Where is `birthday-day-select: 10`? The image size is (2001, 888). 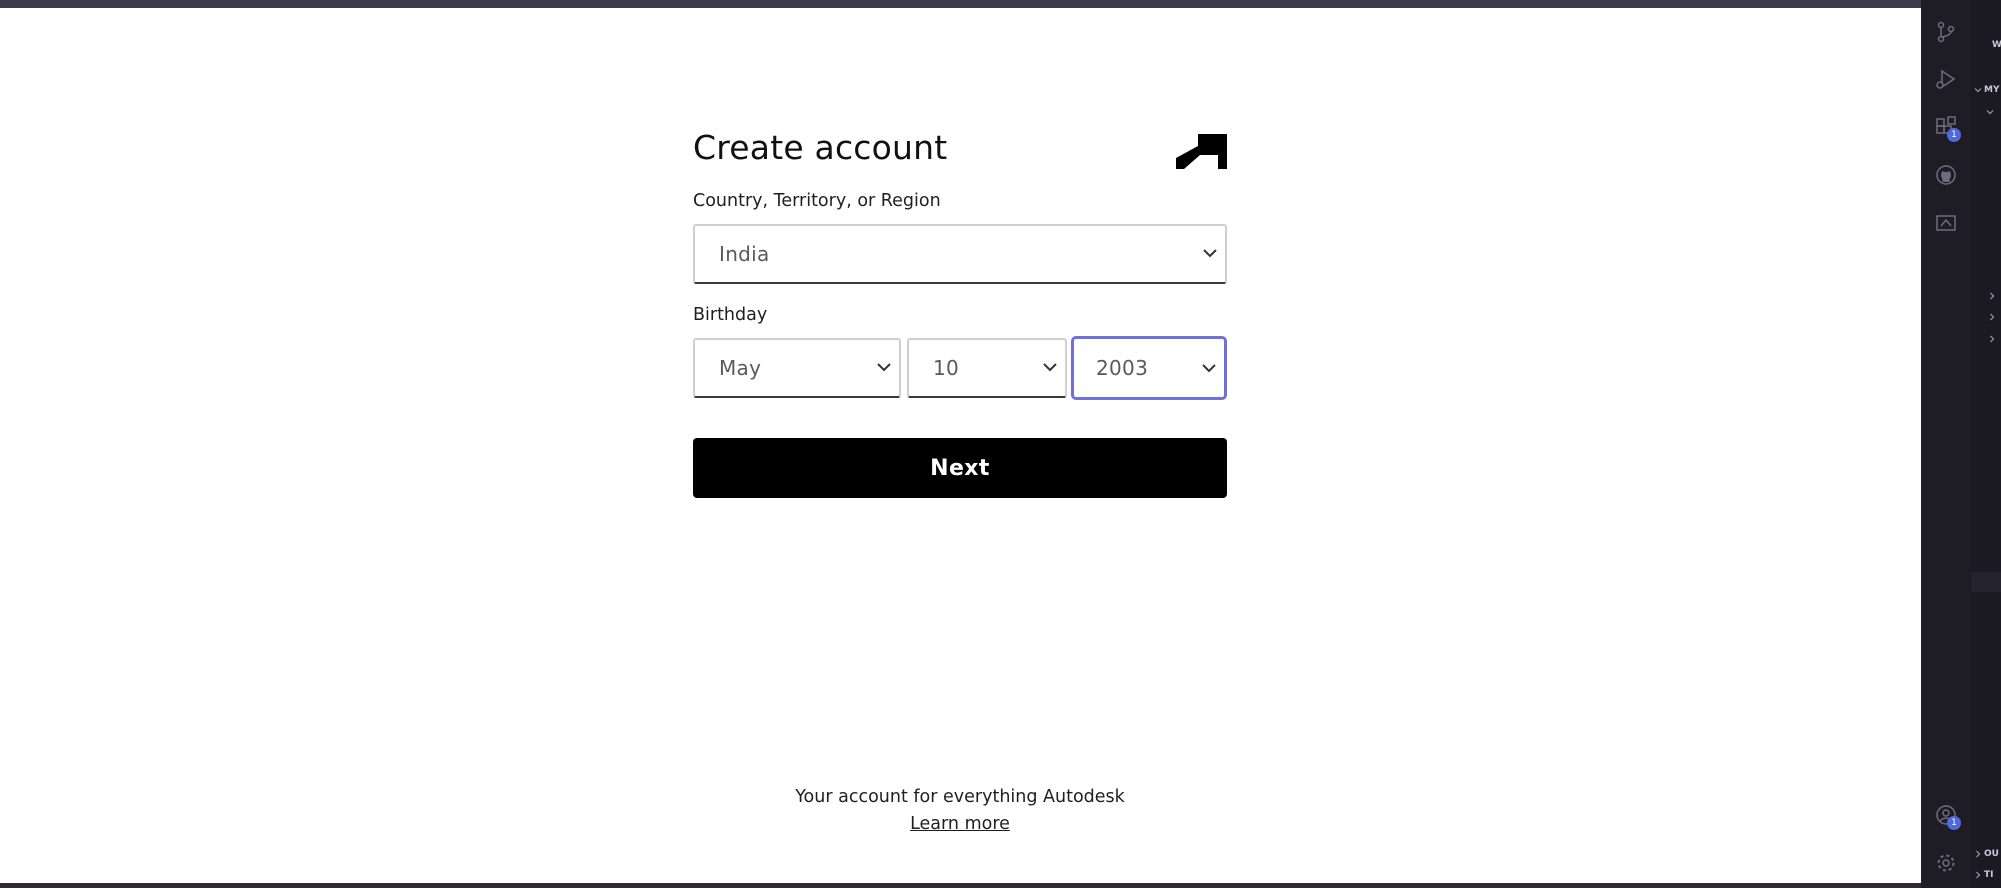 birthday-day-select: 10 is located at coordinates (987, 368).